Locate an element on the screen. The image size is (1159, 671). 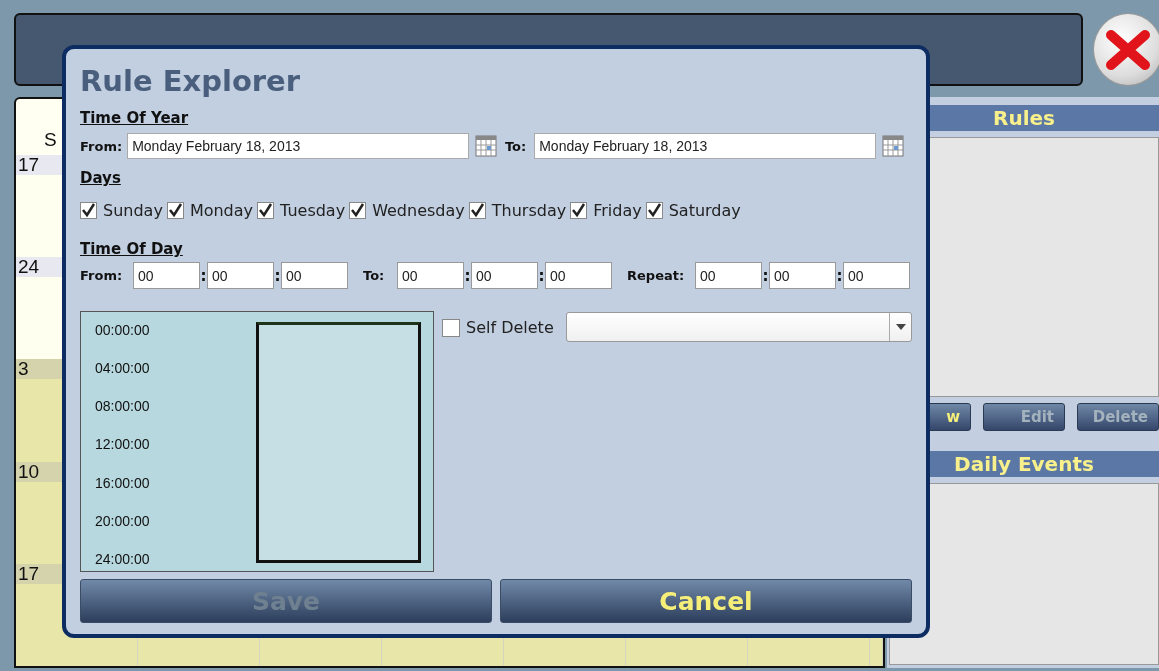
field-label: Repeat: is located at coordinates (656, 275).